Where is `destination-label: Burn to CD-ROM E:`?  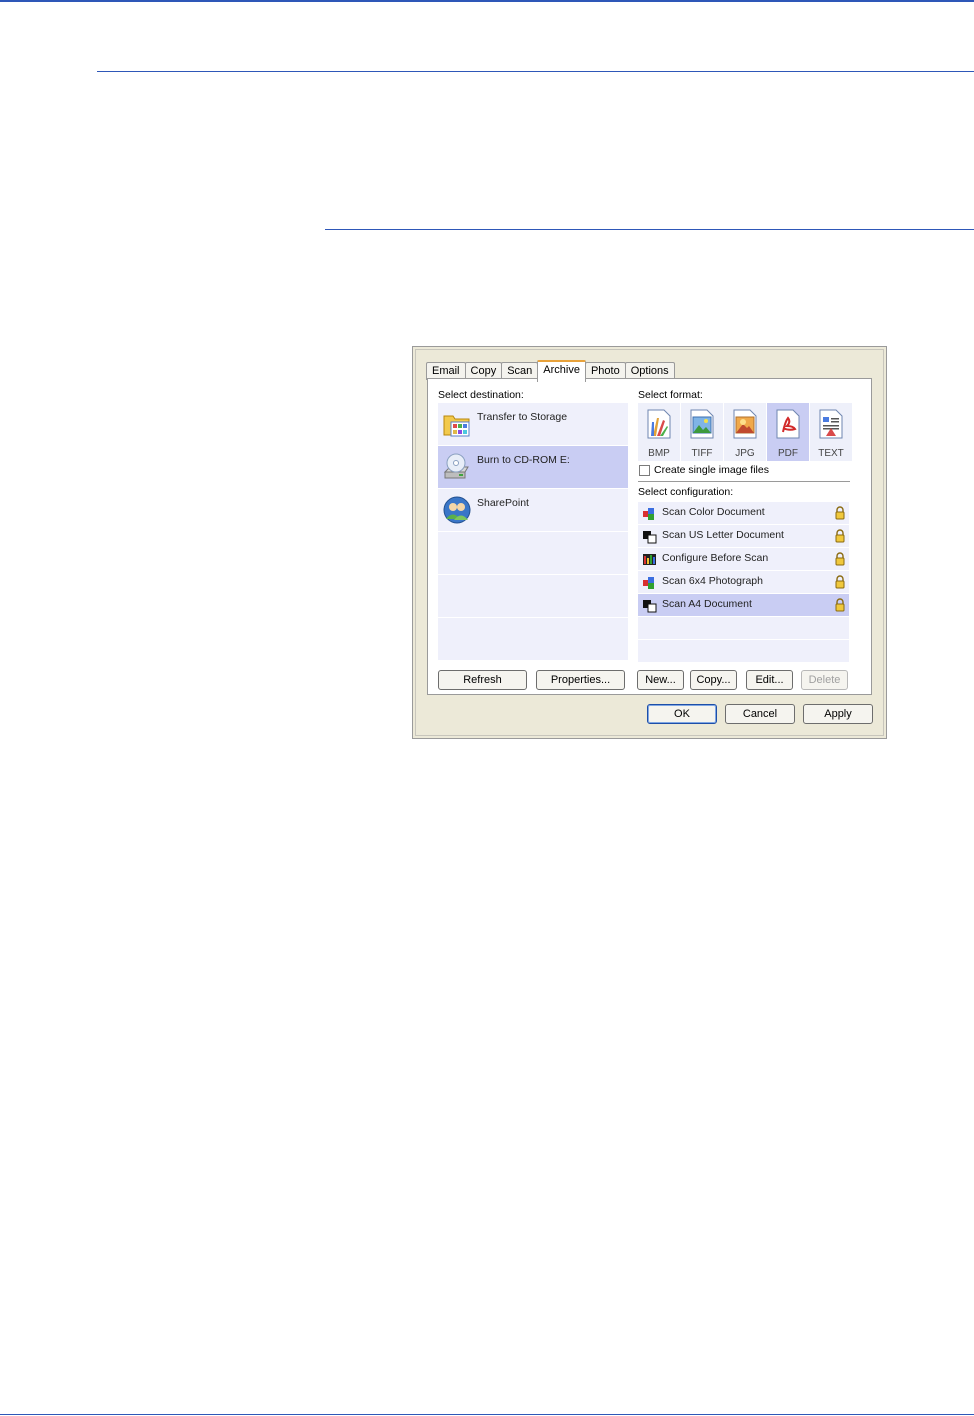 destination-label: Burn to CD-ROM E: is located at coordinates (523, 460).